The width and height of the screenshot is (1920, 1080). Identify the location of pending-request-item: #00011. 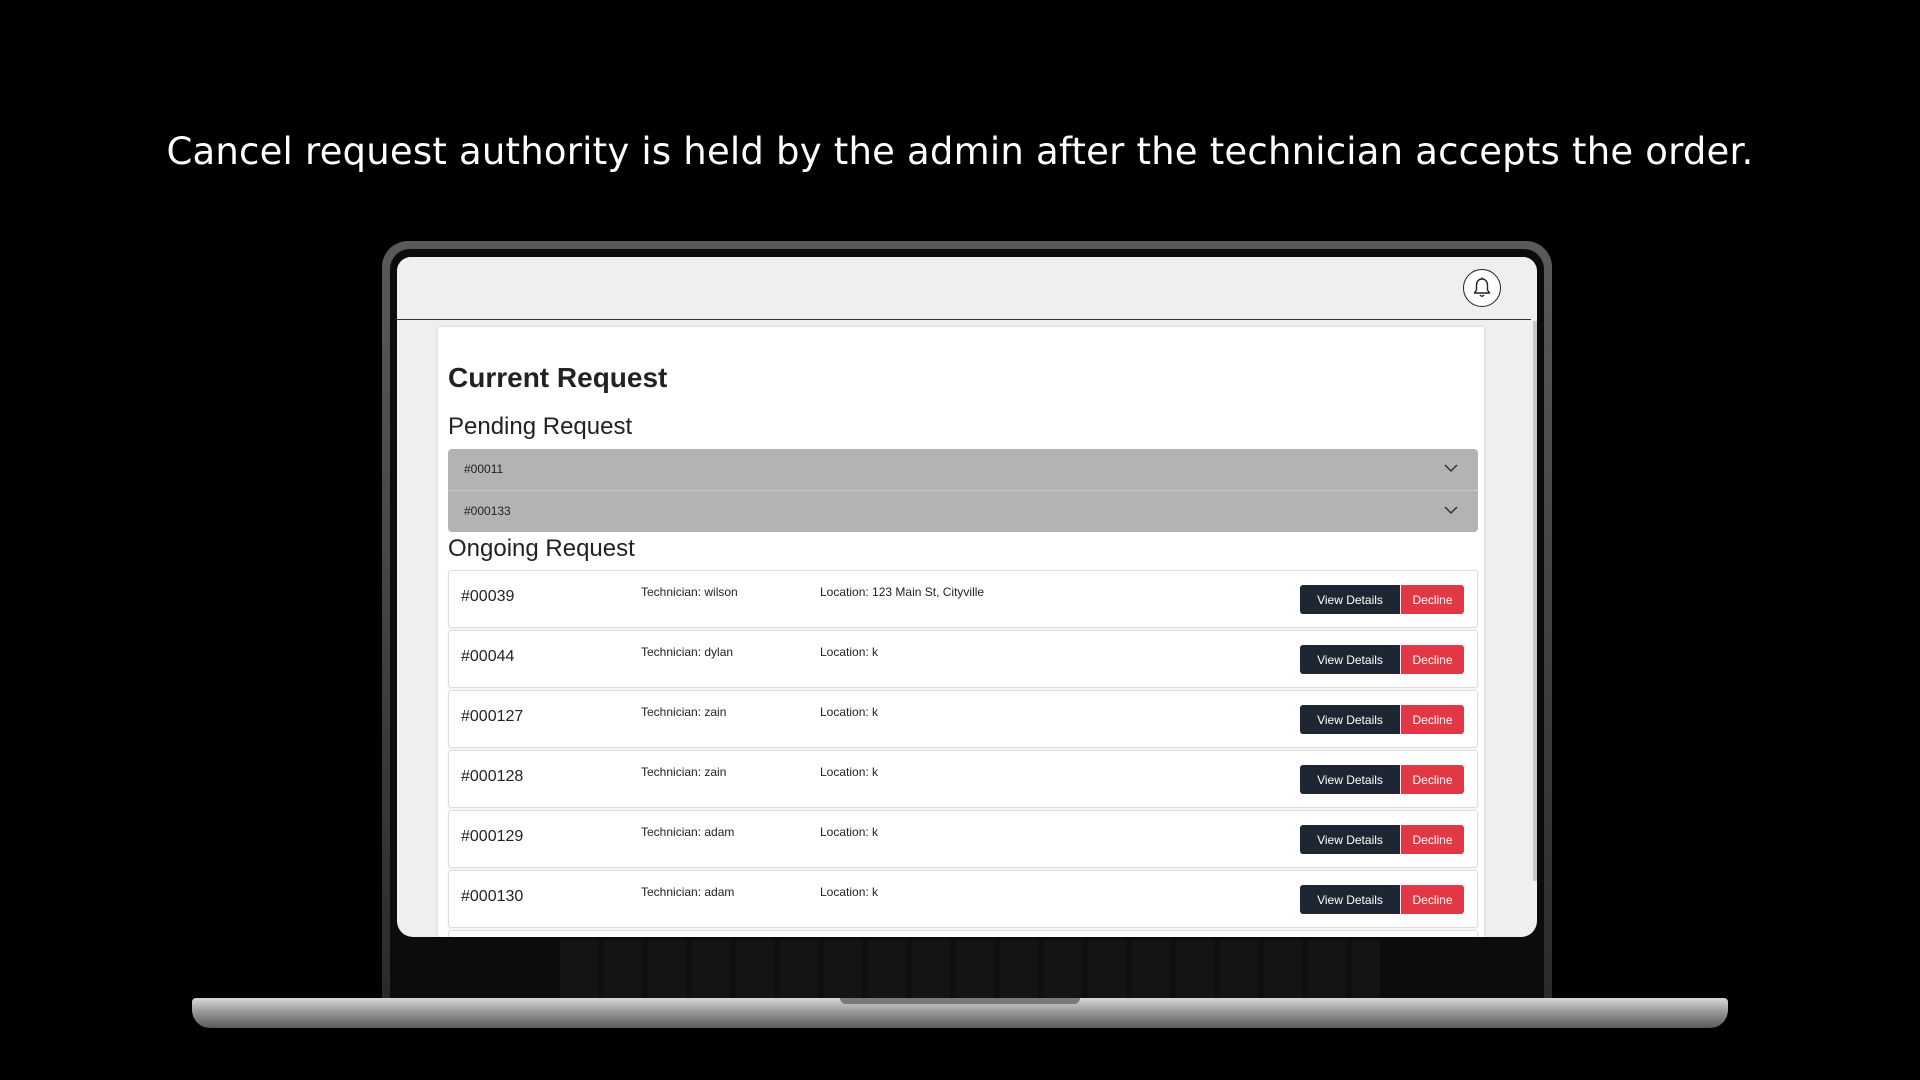
(963, 470).